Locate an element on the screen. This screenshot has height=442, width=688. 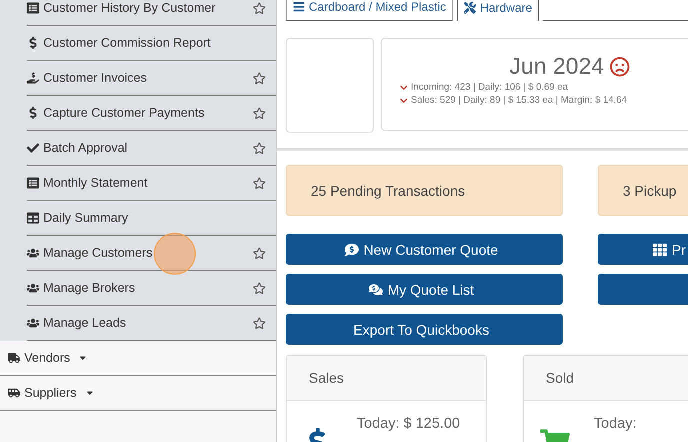
van-icon is located at coordinates (14, 393).